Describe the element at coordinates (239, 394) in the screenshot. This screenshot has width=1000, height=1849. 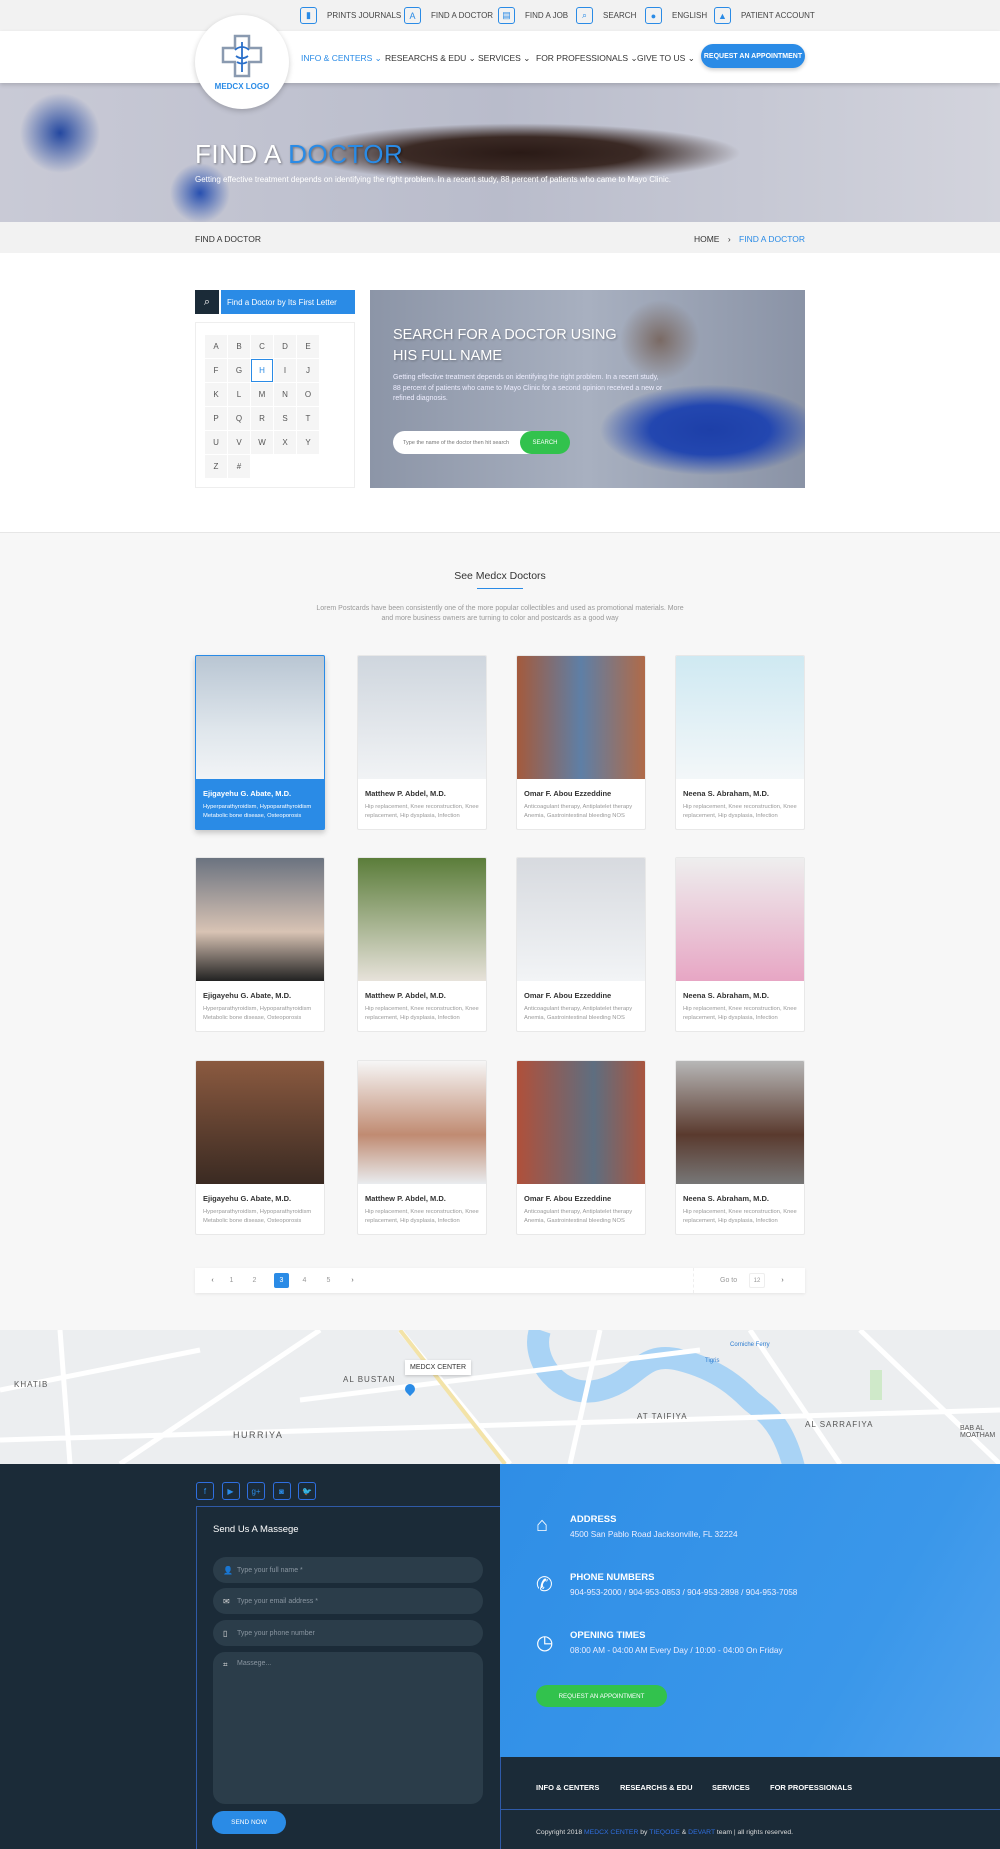
I see `letter-l: L` at that location.